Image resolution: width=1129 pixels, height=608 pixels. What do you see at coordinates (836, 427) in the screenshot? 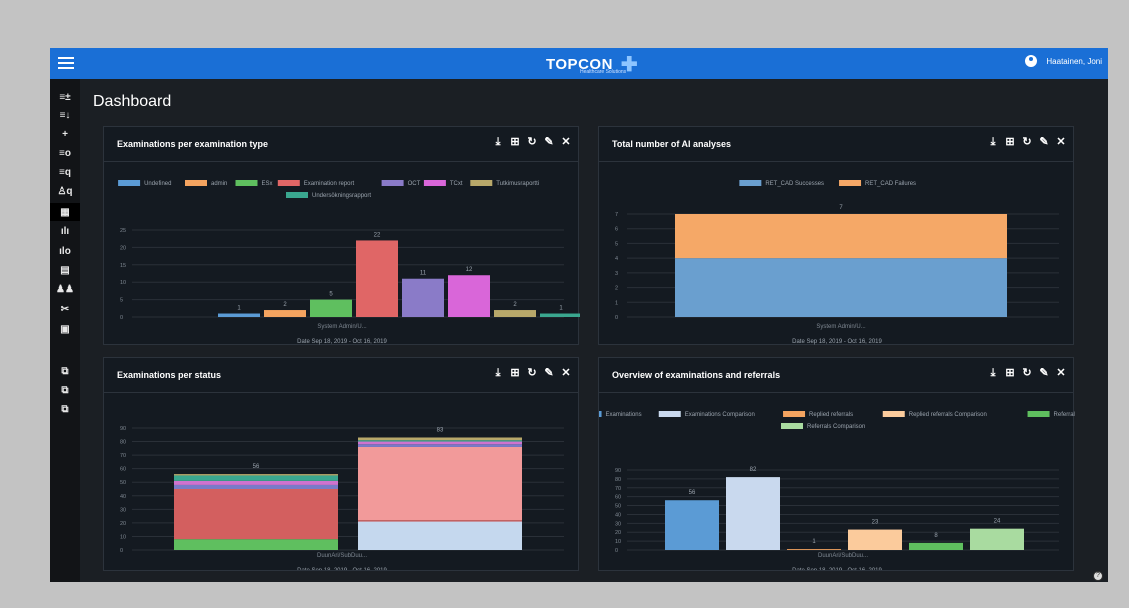
I see `legend-label: Referrals Comparison` at bounding box center [836, 427].